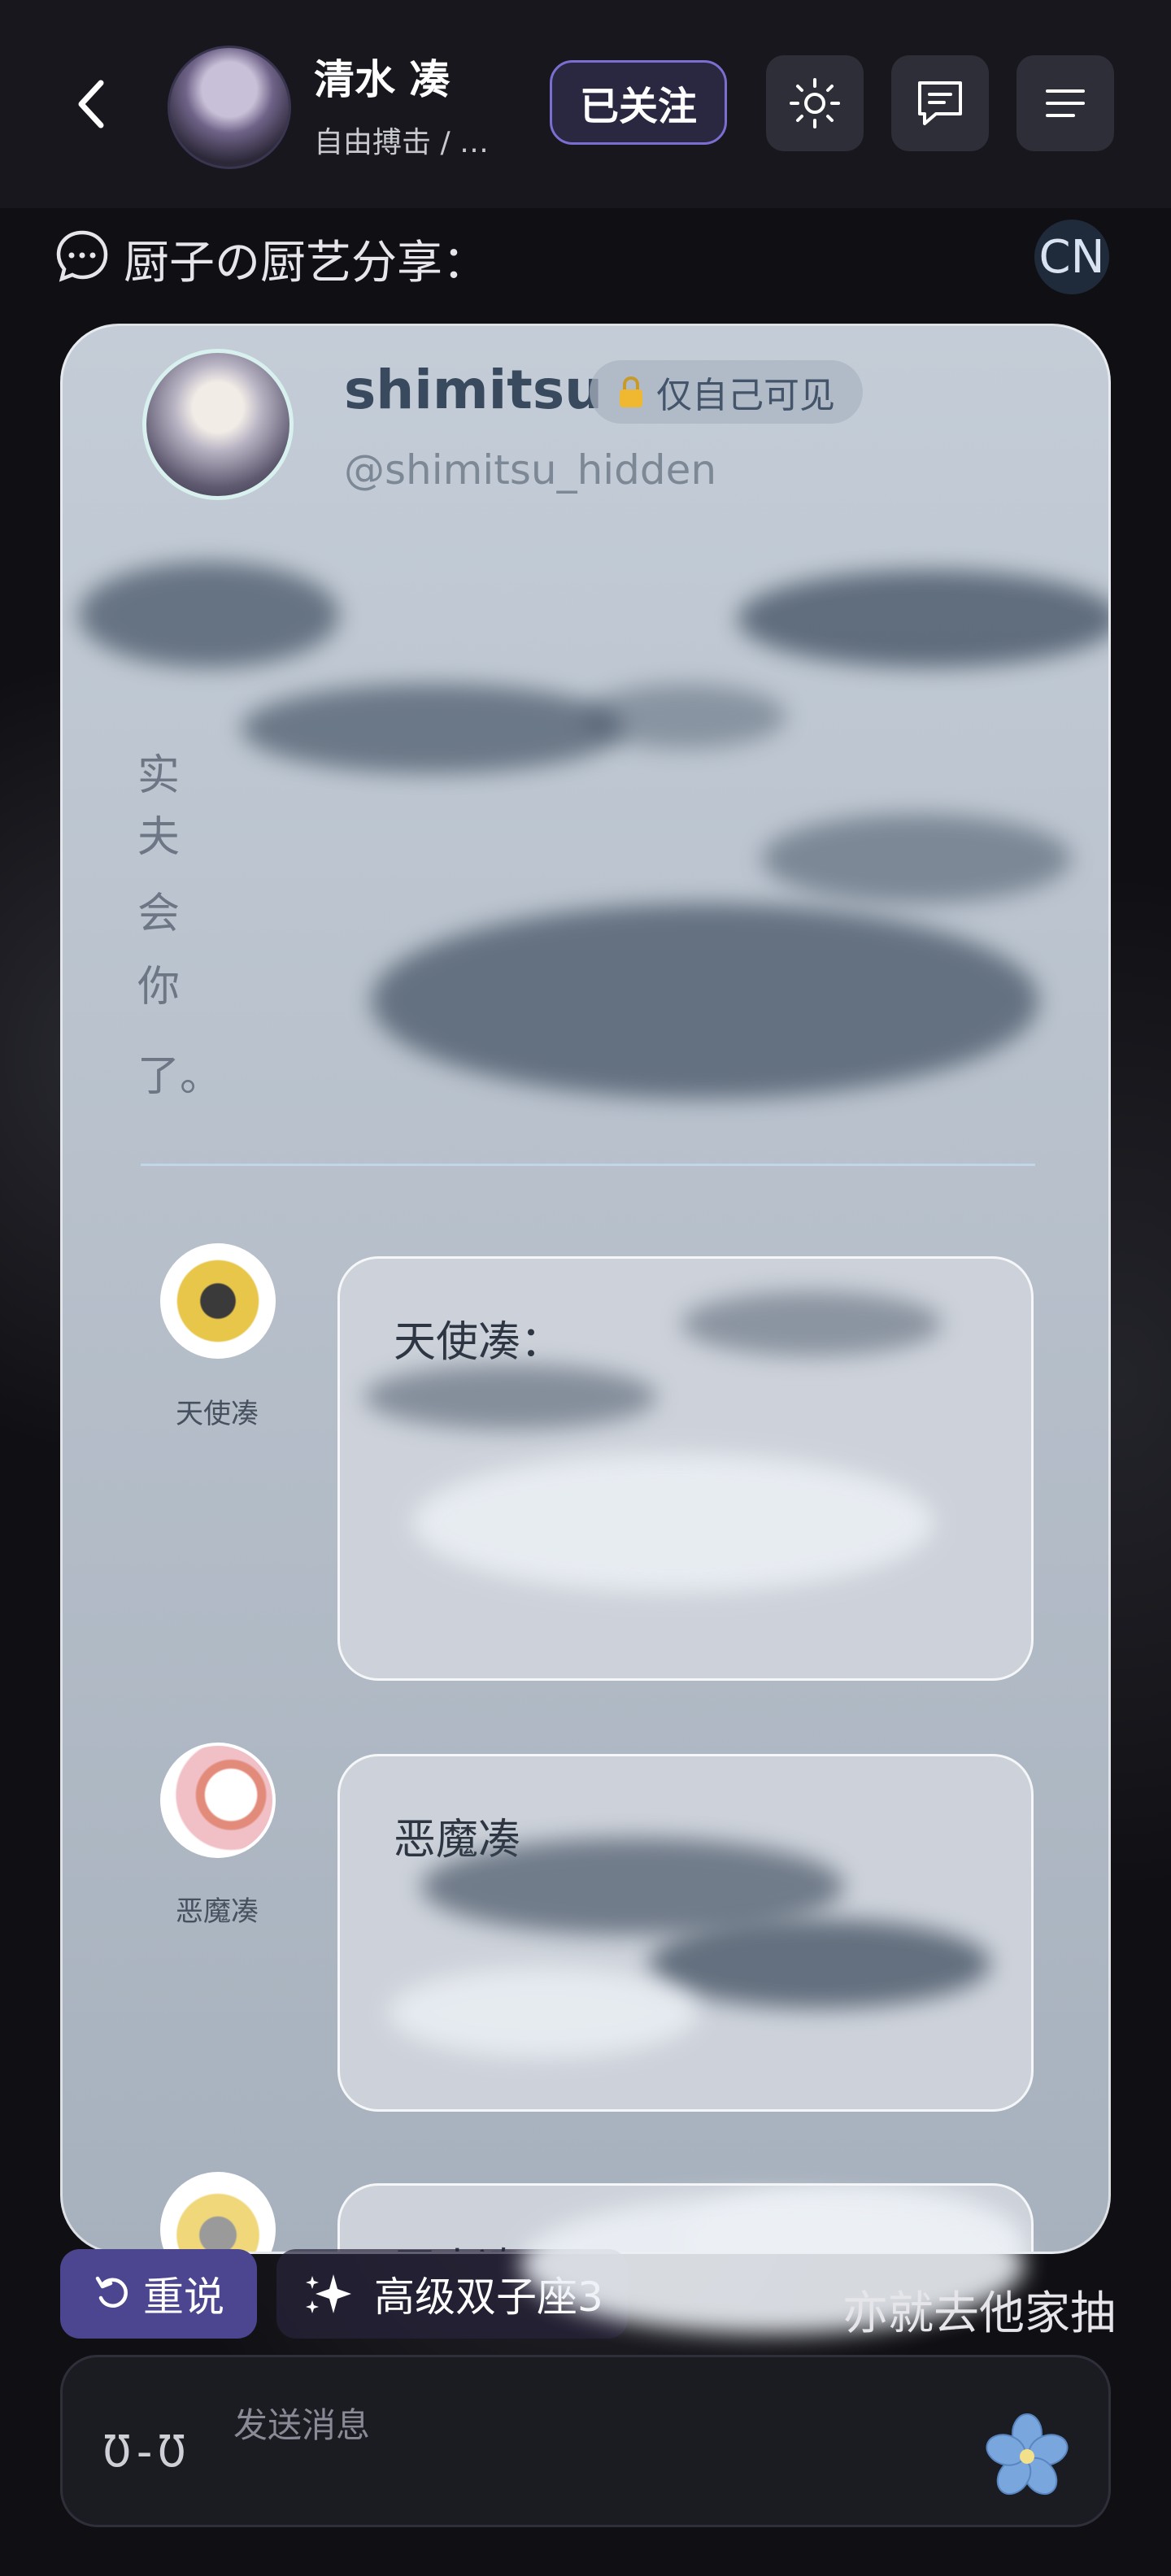 This screenshot has height=2576, width=1171. I want to click on character-avatar, so click(229, 108).